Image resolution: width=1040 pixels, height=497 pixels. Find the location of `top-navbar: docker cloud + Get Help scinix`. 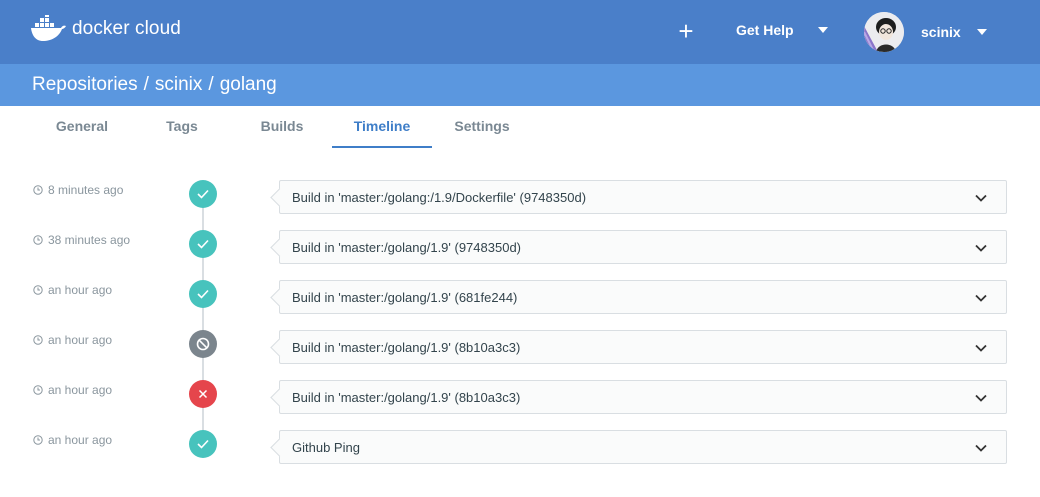

top-navbar: docker cloud + Get Help scinix is located at coordinates (520, 32).